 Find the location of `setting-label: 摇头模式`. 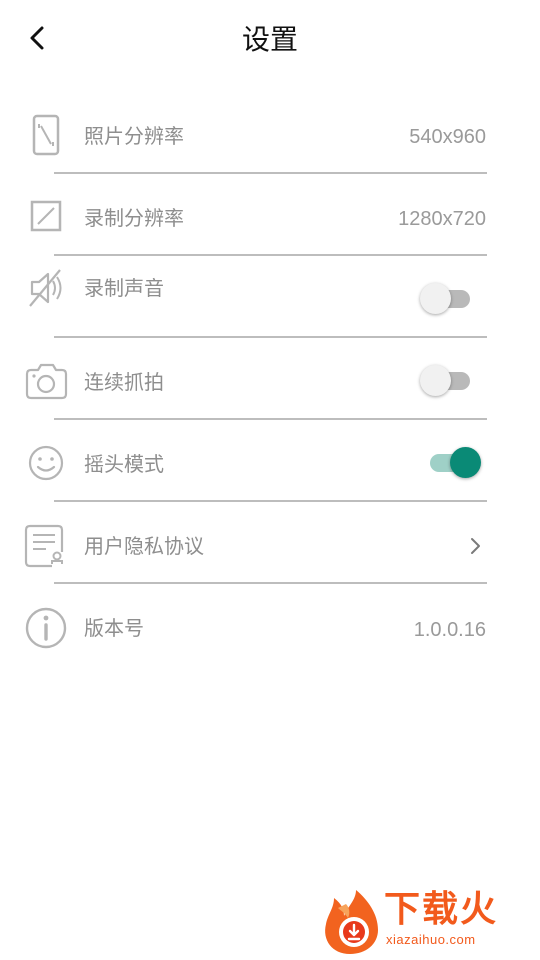

setting-label: 摇头模式 is located at coordinates (124, 464).